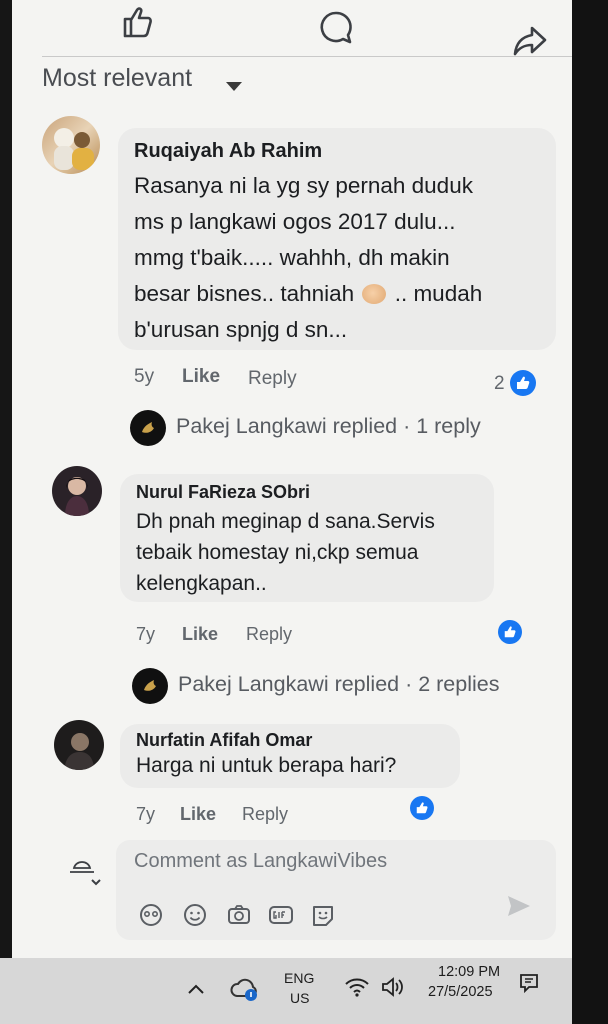 Image resolution: width=608 pixels, height=1024 pixels. Describe the element at coordinates (223, 492) in the screenshot. I see `comment-author: Nurul FaRieza SObri` at that location.